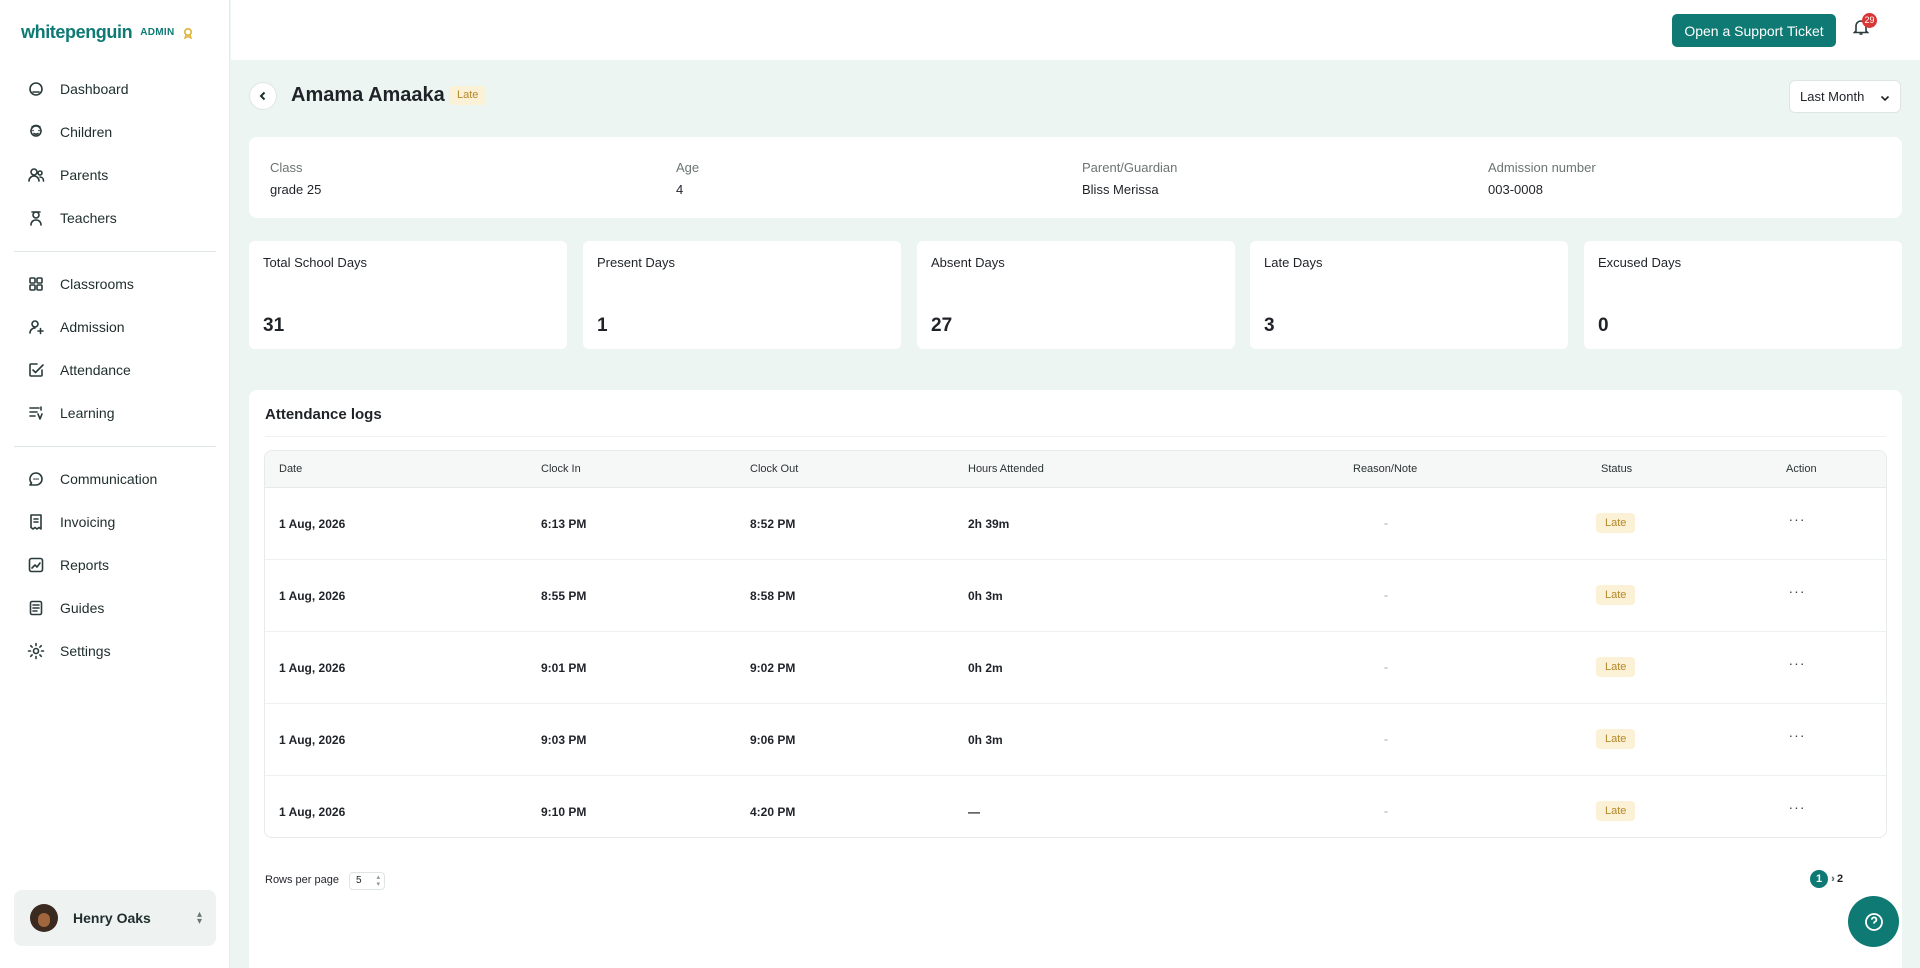 The height and width of the screenshot is (968, 1920). What do you see at coordinates (36, 607) in the screenshot?
I see `guides-icon` at bounding box center [36, 607].